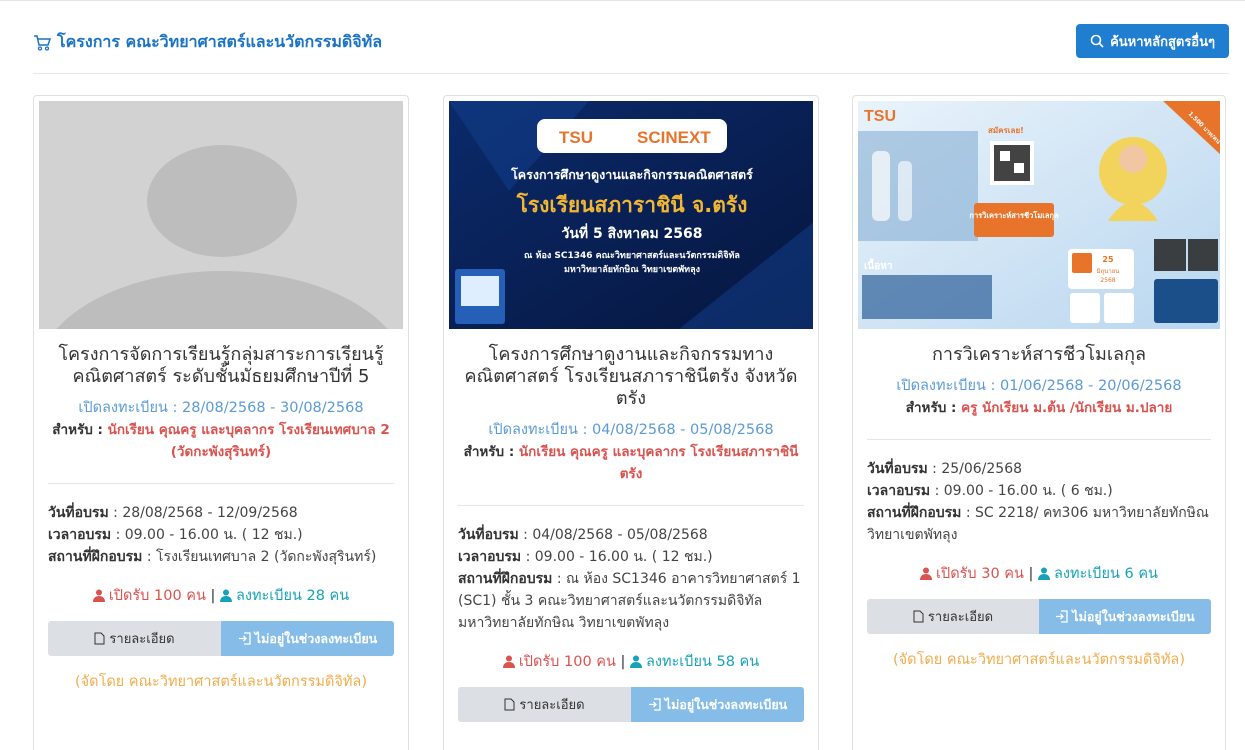 Image resolution: width=1245 pixels, height=750 pixels. I want to click on quota-info: เปิดรับ 30 คน | ลงทะเบียน 6 คน, so click(1039, 573).